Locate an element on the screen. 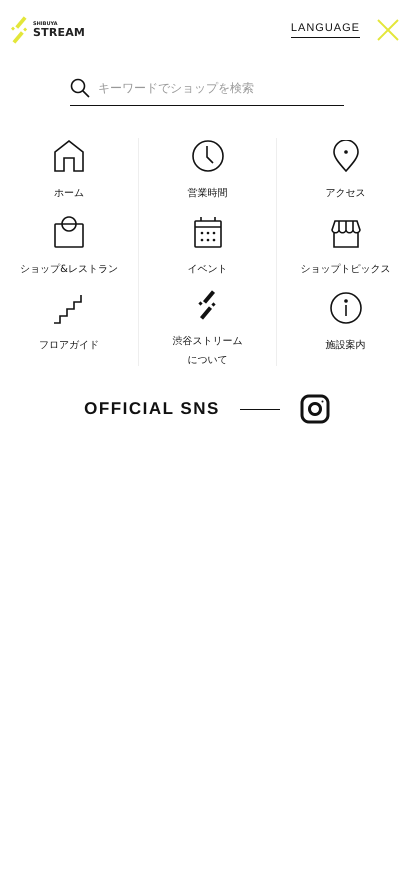 The image size is (414, 896). house-icon is located at coordinates (69, 156).